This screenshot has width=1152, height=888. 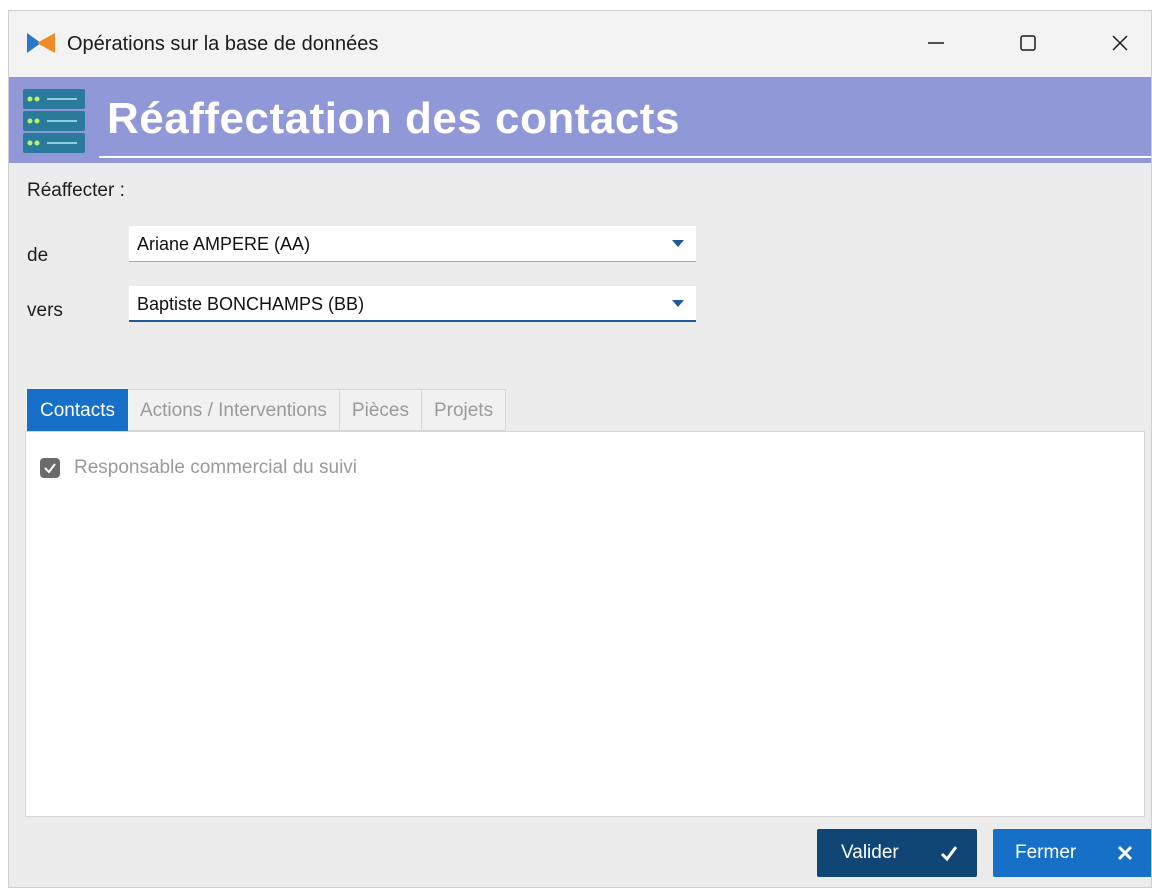 What do you see at coordinates (1046, 852) in the screenshot?
I see `fermer-button-label: Fermer` at bounding box center [1046, 852].